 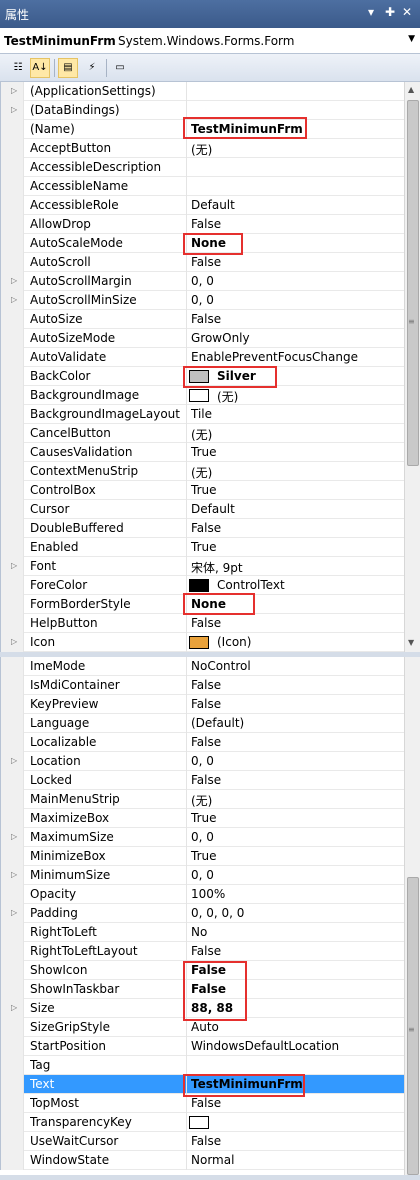 I want to click on property-row-show-in-taskbar: ShowInTaskbar False, so click(x=202, y=989).